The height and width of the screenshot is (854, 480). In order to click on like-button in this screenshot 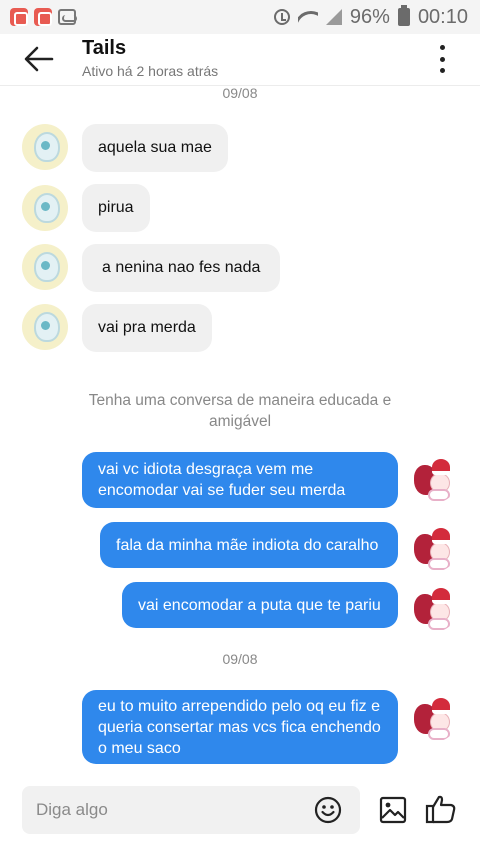, I will do `click(441, 809)`.